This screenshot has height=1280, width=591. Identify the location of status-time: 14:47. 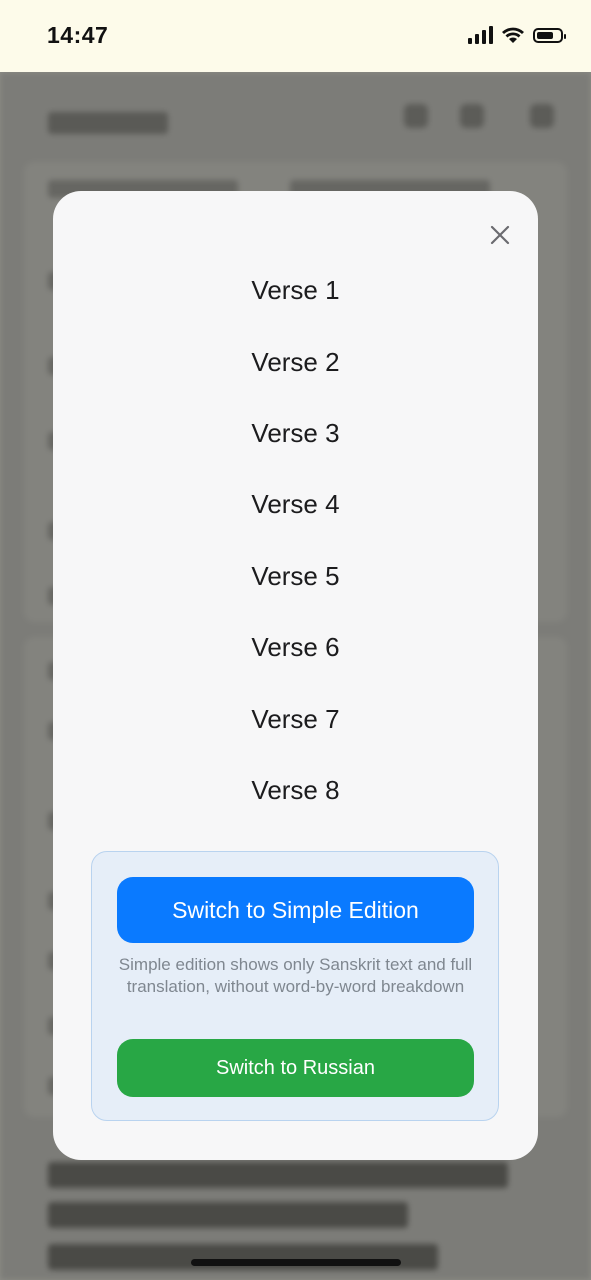
(78, 35).